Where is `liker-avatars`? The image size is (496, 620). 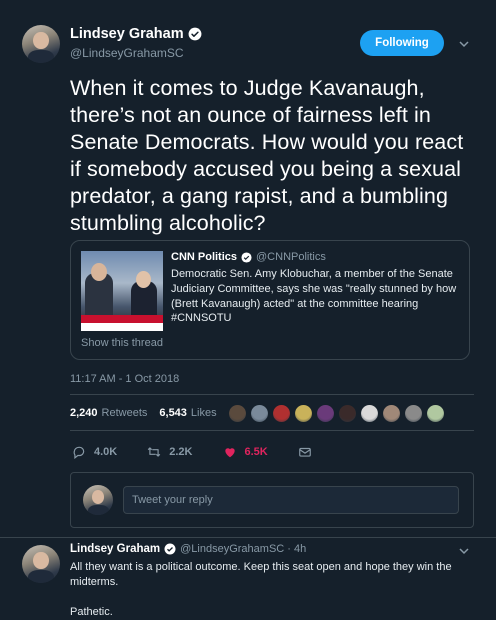
liker-avatars is located at coordinates (336, 413).